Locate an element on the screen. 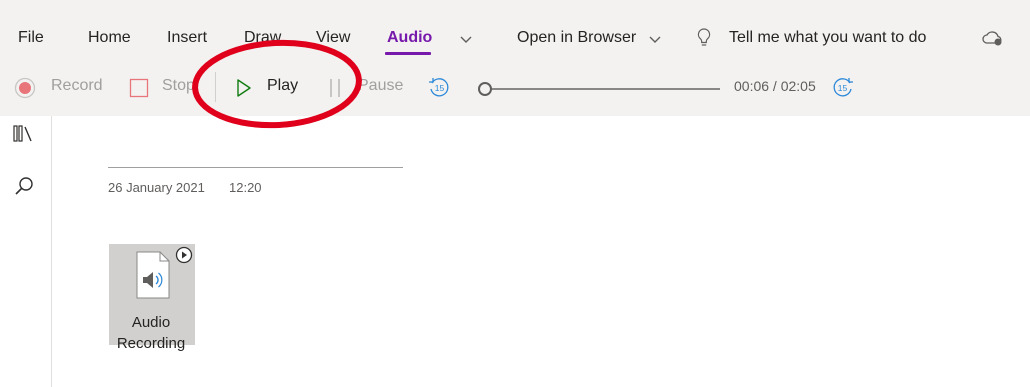 Image resolution: width=1030 pixels, height=387 pixels. stop-icon is located at coordinates (139, 88).